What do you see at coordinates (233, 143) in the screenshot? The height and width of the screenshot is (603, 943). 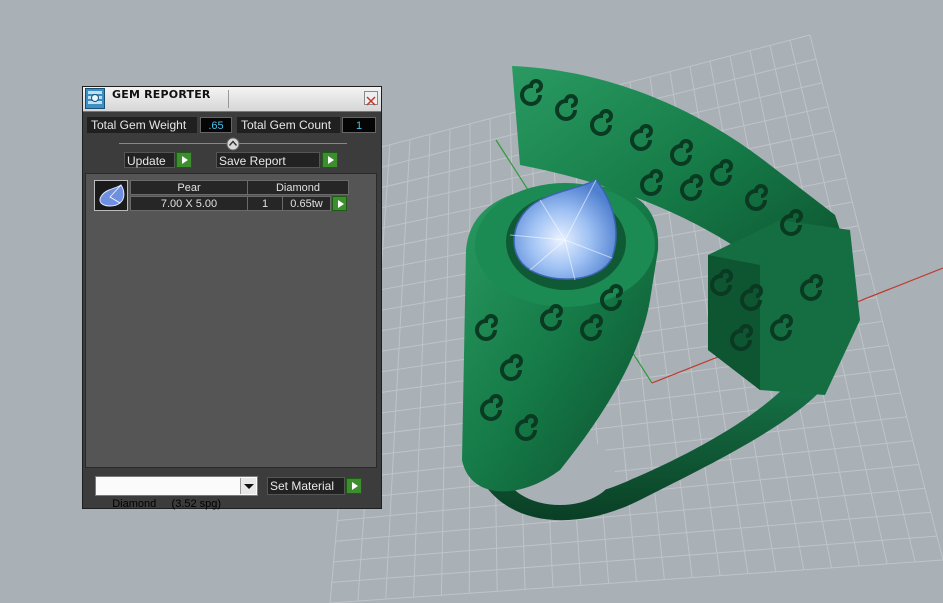 I see `slider-handle-icon` at bounding box center [233, 143].